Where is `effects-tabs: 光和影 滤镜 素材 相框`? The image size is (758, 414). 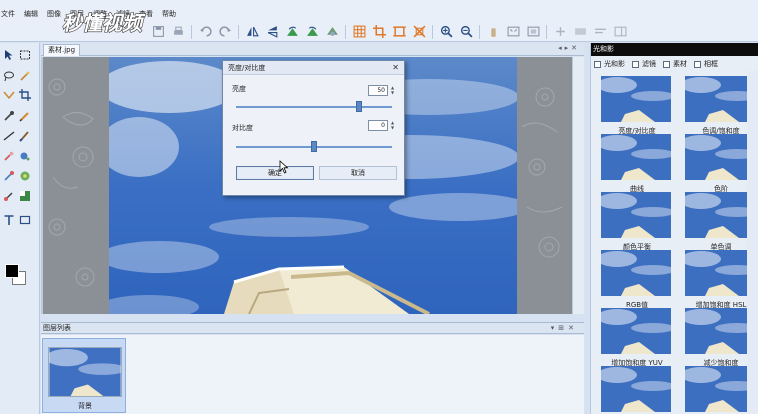 effects-tabs: 光和影 滤镜 素材 相框 is located at coordinates (674, 64).